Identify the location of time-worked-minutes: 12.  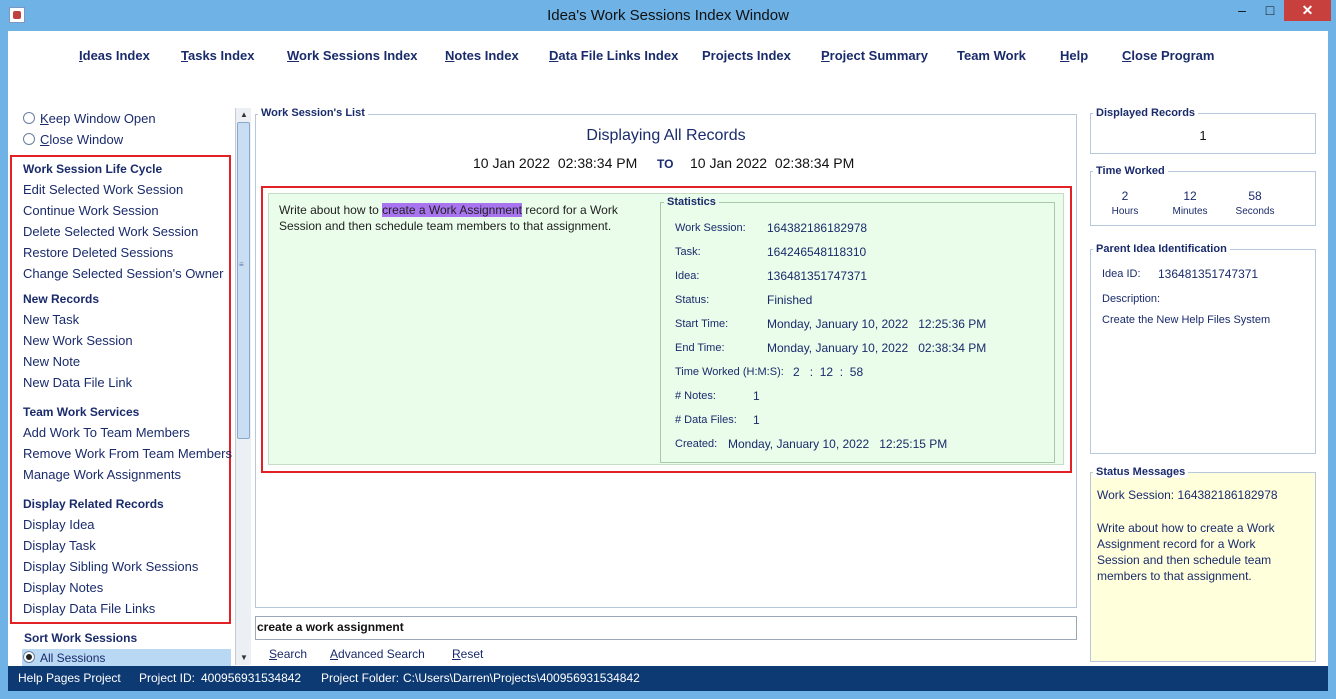
(1190, 196).